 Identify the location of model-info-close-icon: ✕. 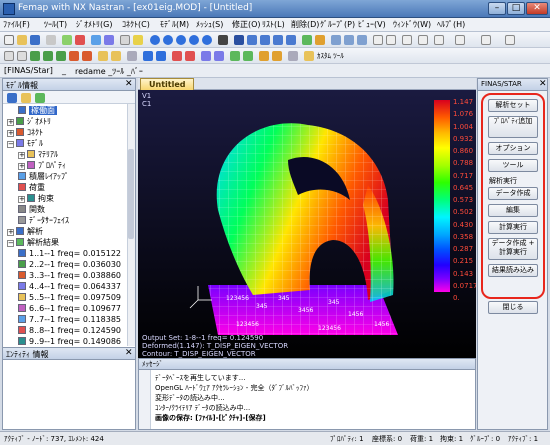
(129, 84).